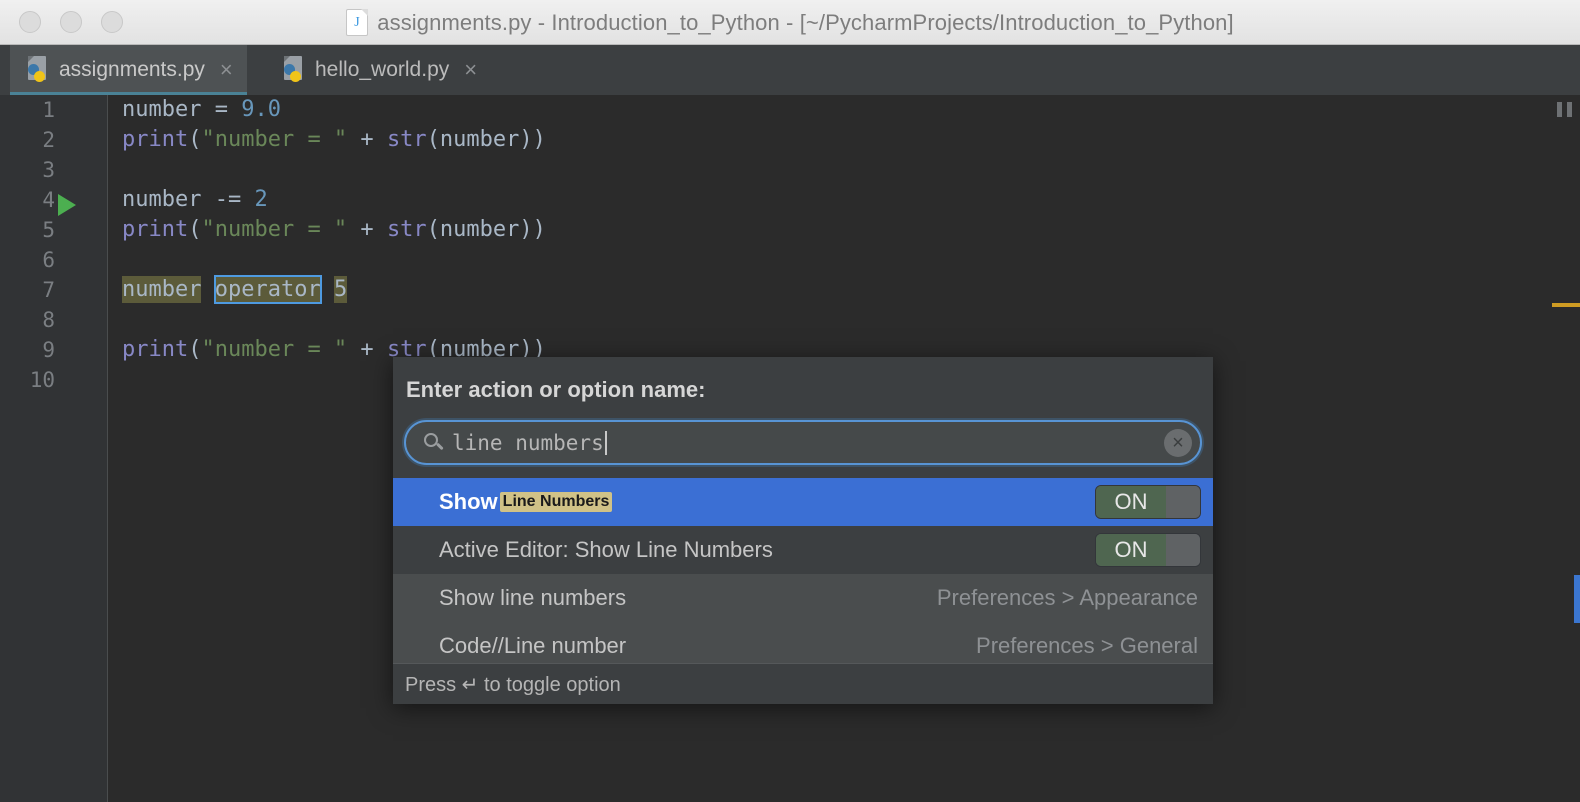  I want to click on warning-marker, so click(1566, 305).